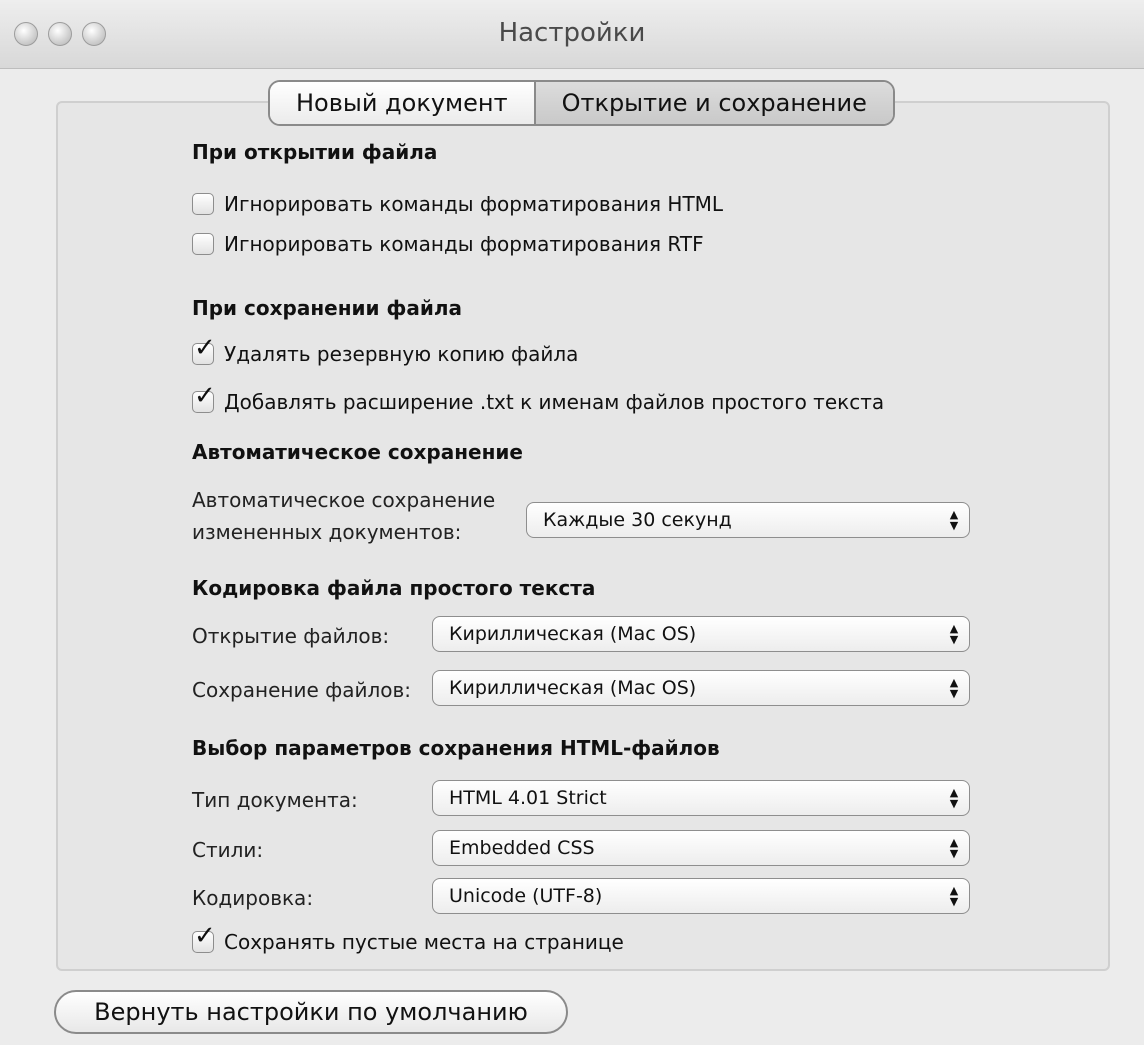 The image size is (1144, 1045). I want to click on preserve-whitespace-label: Сохранять пустые места на странице, so click(424, 942).